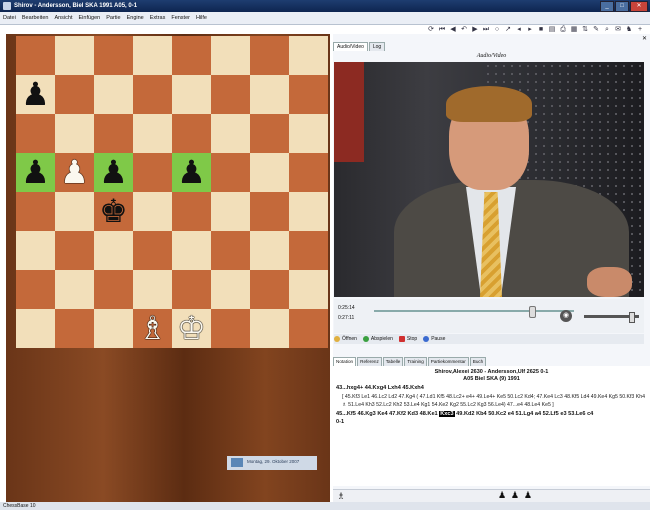 This screenshot has height=510, width=650. I want to click on square-d5, so click(152, 172).